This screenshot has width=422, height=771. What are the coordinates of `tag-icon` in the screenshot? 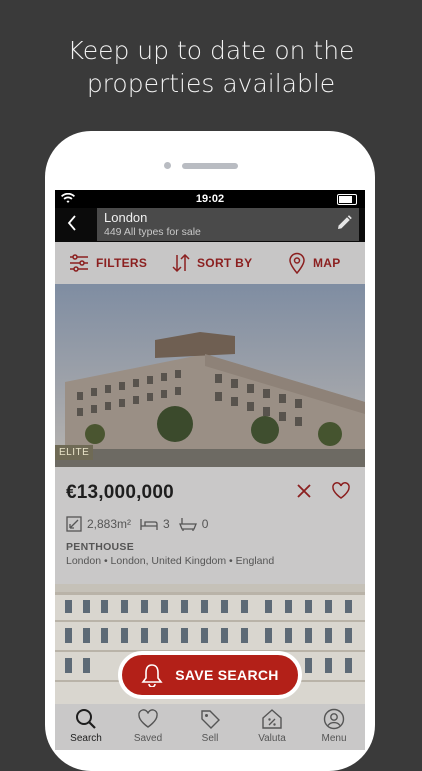 It's located at (210, 719).